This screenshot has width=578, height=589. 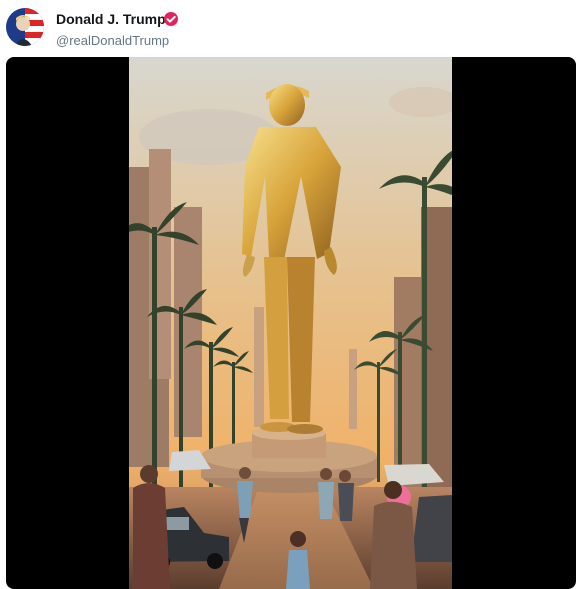 I want to click on post-header: Donald J. Trump @realDonaldTrump, so click(x=289, y=28).